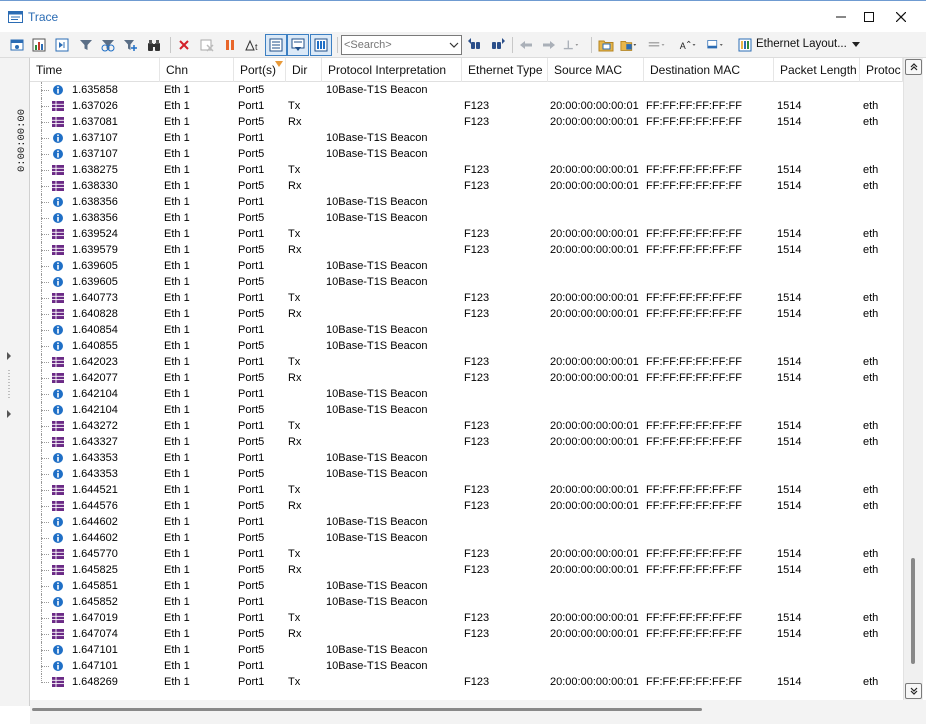 The width and height of the screenshot is (926, 724). What do you see at coordinates (901, 17) in the screenshot?
I see `close-button` at bounding box center [901, 17].